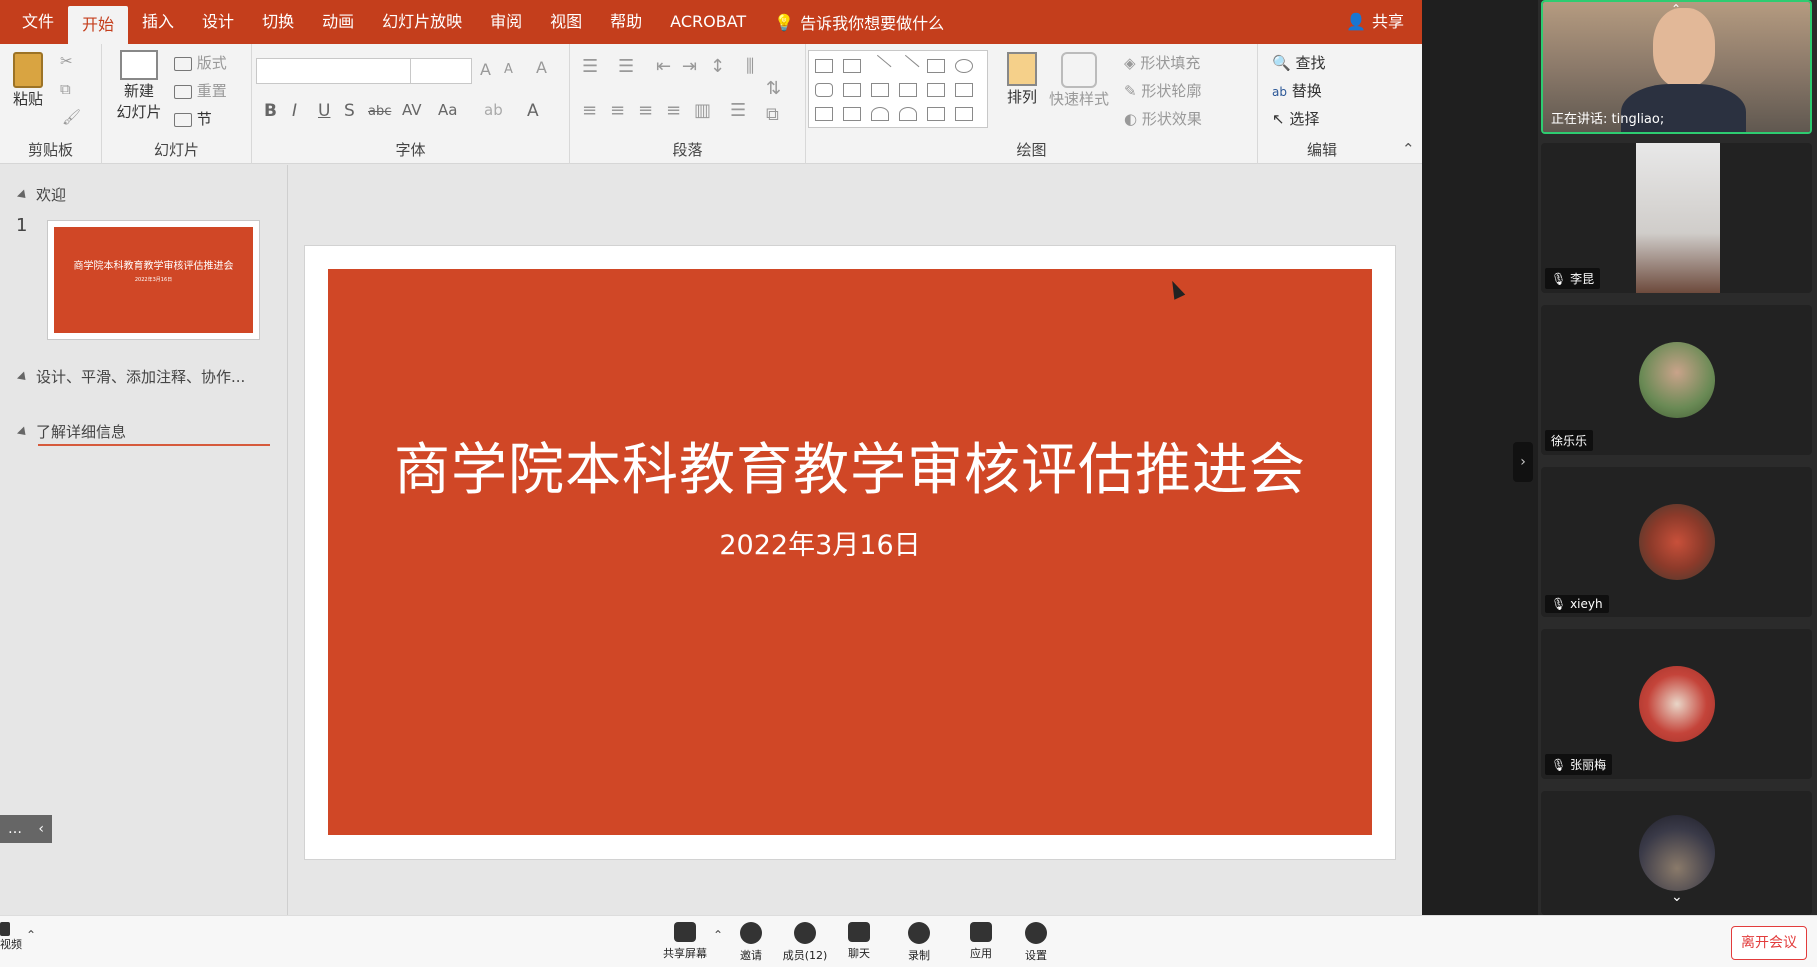 This screenshot has height=967, width=1817. Describe the element at coordinates (964, 66) in the screenshot. I see `oval-shape-icon` at that location.